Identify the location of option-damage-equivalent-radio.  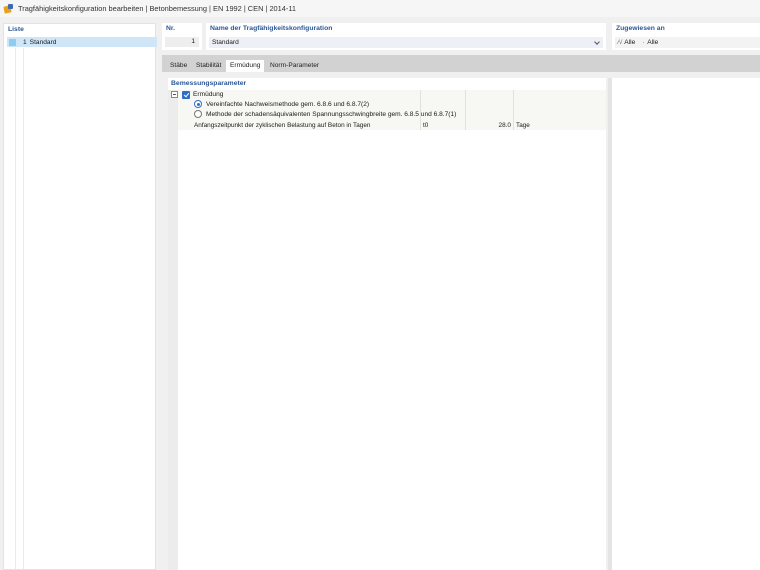
(198, 114).